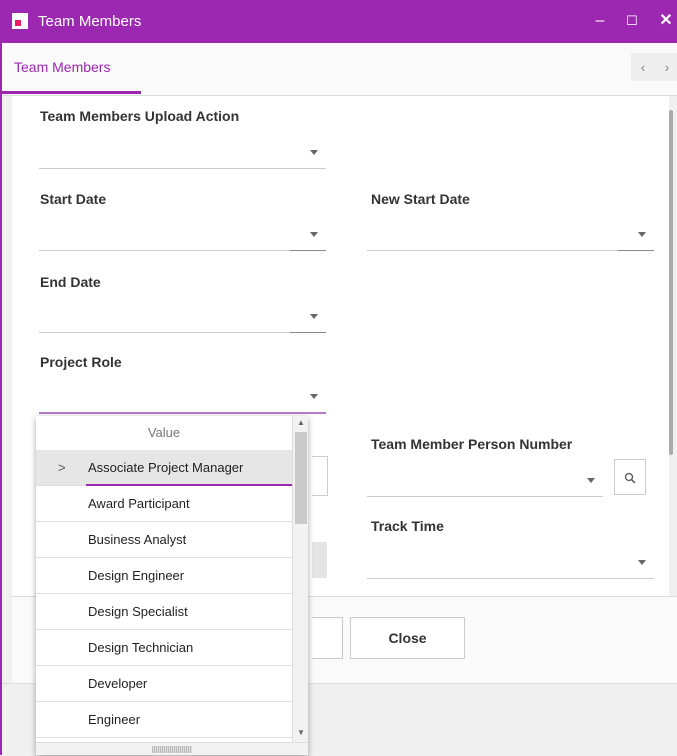 Image resolution: width=677 pixels, height=756 pixels. I want to click on option-label: Award Participant, so click(139, 503).